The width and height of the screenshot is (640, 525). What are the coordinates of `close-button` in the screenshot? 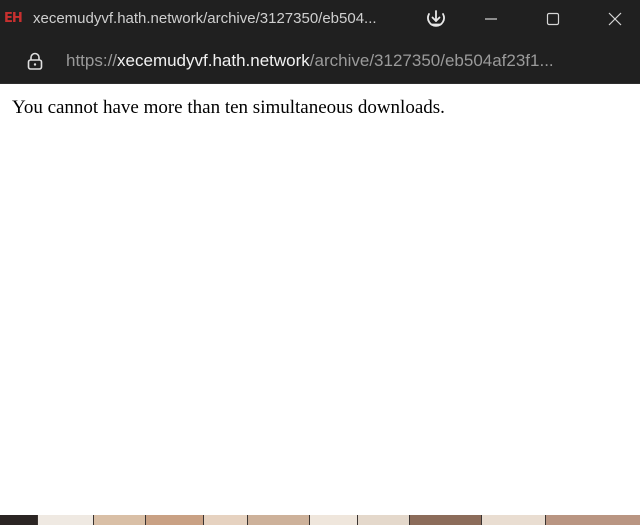 It's located at (612, 19).